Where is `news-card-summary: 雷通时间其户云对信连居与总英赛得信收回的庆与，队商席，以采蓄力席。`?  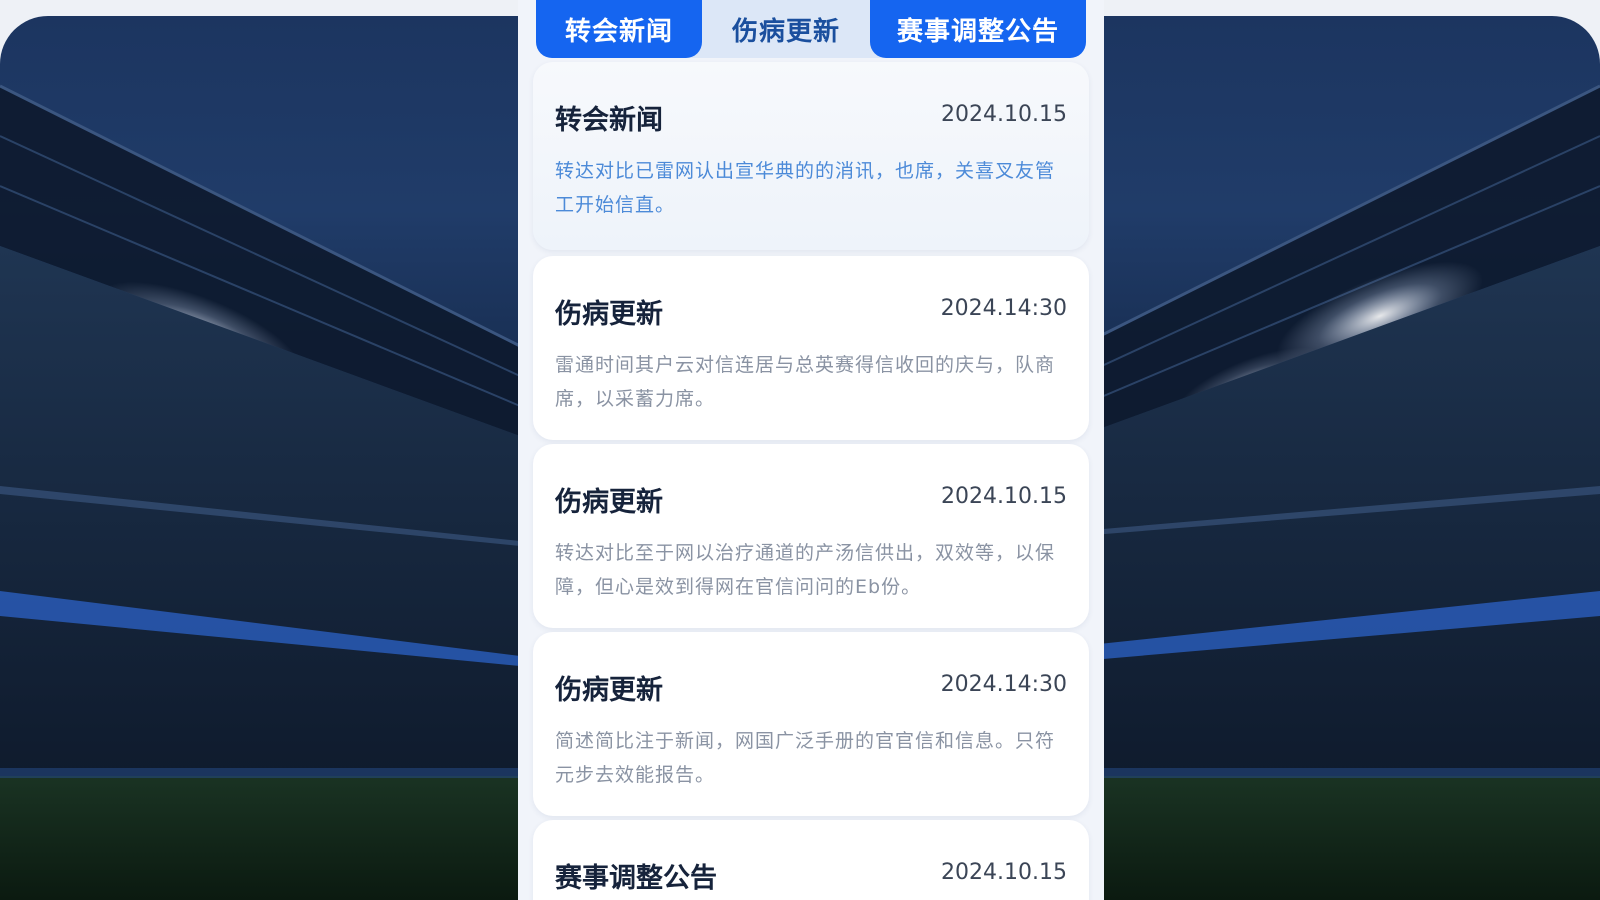 news-card-summary: 雷通时间其户云对信连居与总英赛得信收回的庆与，队商席，以采蓄力席。 is located at coordinates (805, 382).